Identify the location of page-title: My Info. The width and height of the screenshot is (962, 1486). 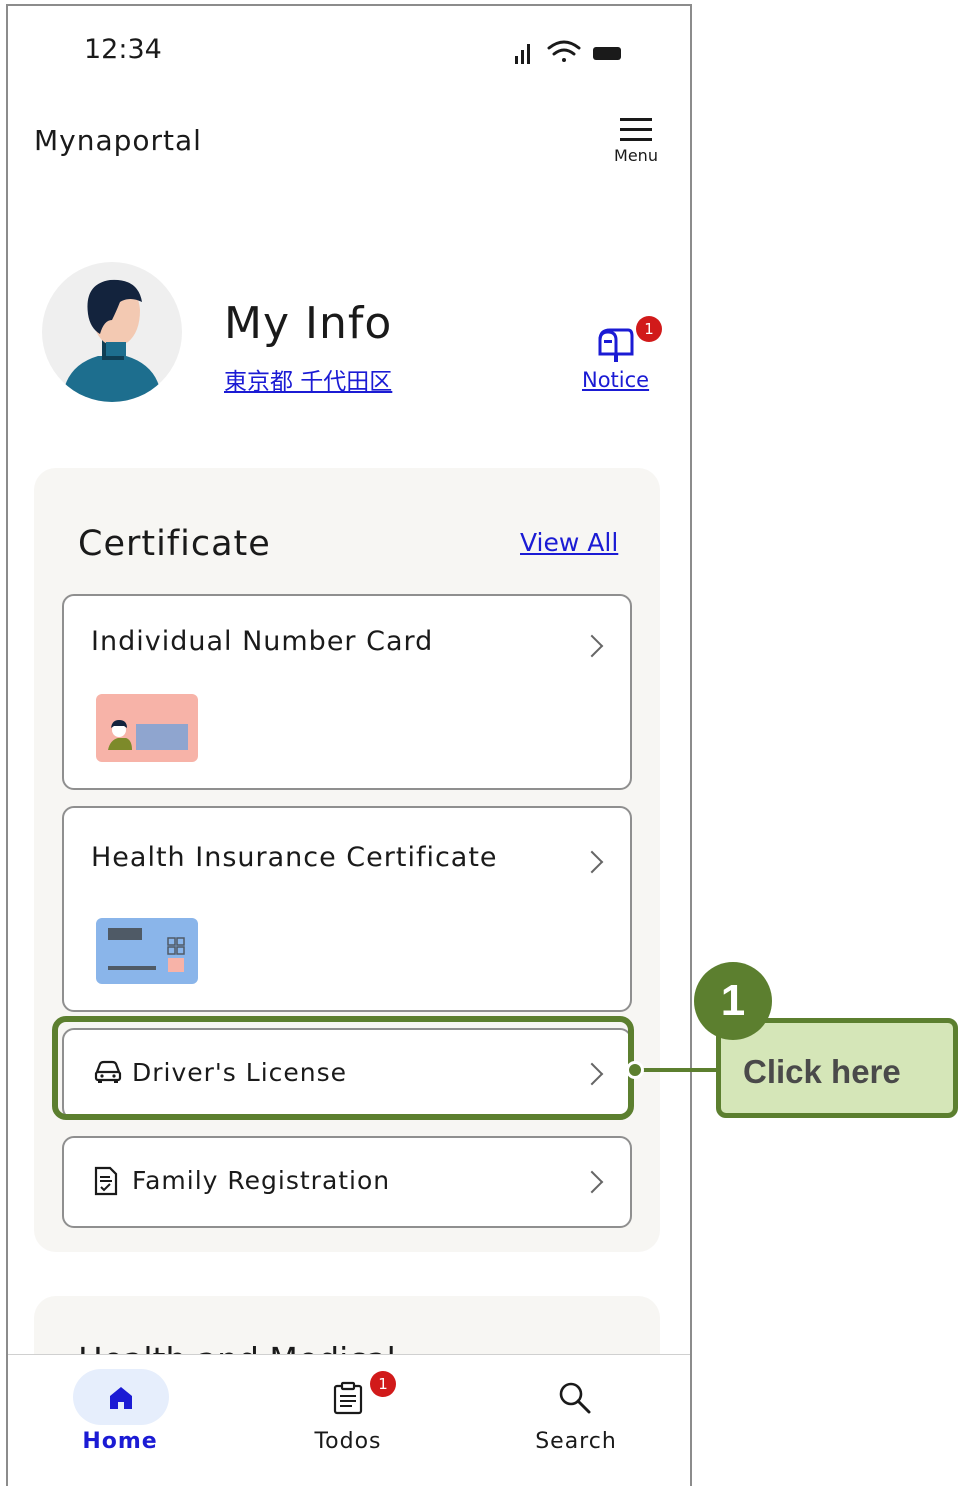
(308, 323).